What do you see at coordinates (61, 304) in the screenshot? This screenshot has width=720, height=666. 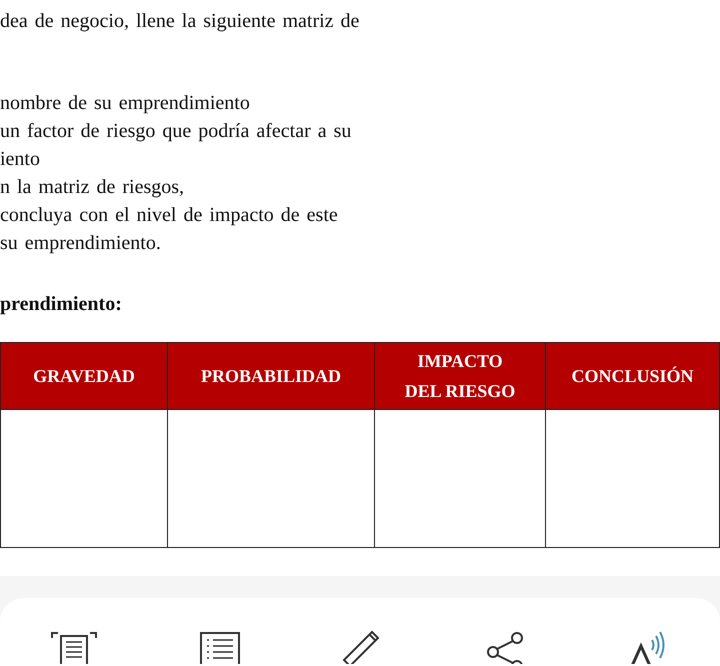 I see `section-heading: prendimiento:` at bounding box center [61, 304].